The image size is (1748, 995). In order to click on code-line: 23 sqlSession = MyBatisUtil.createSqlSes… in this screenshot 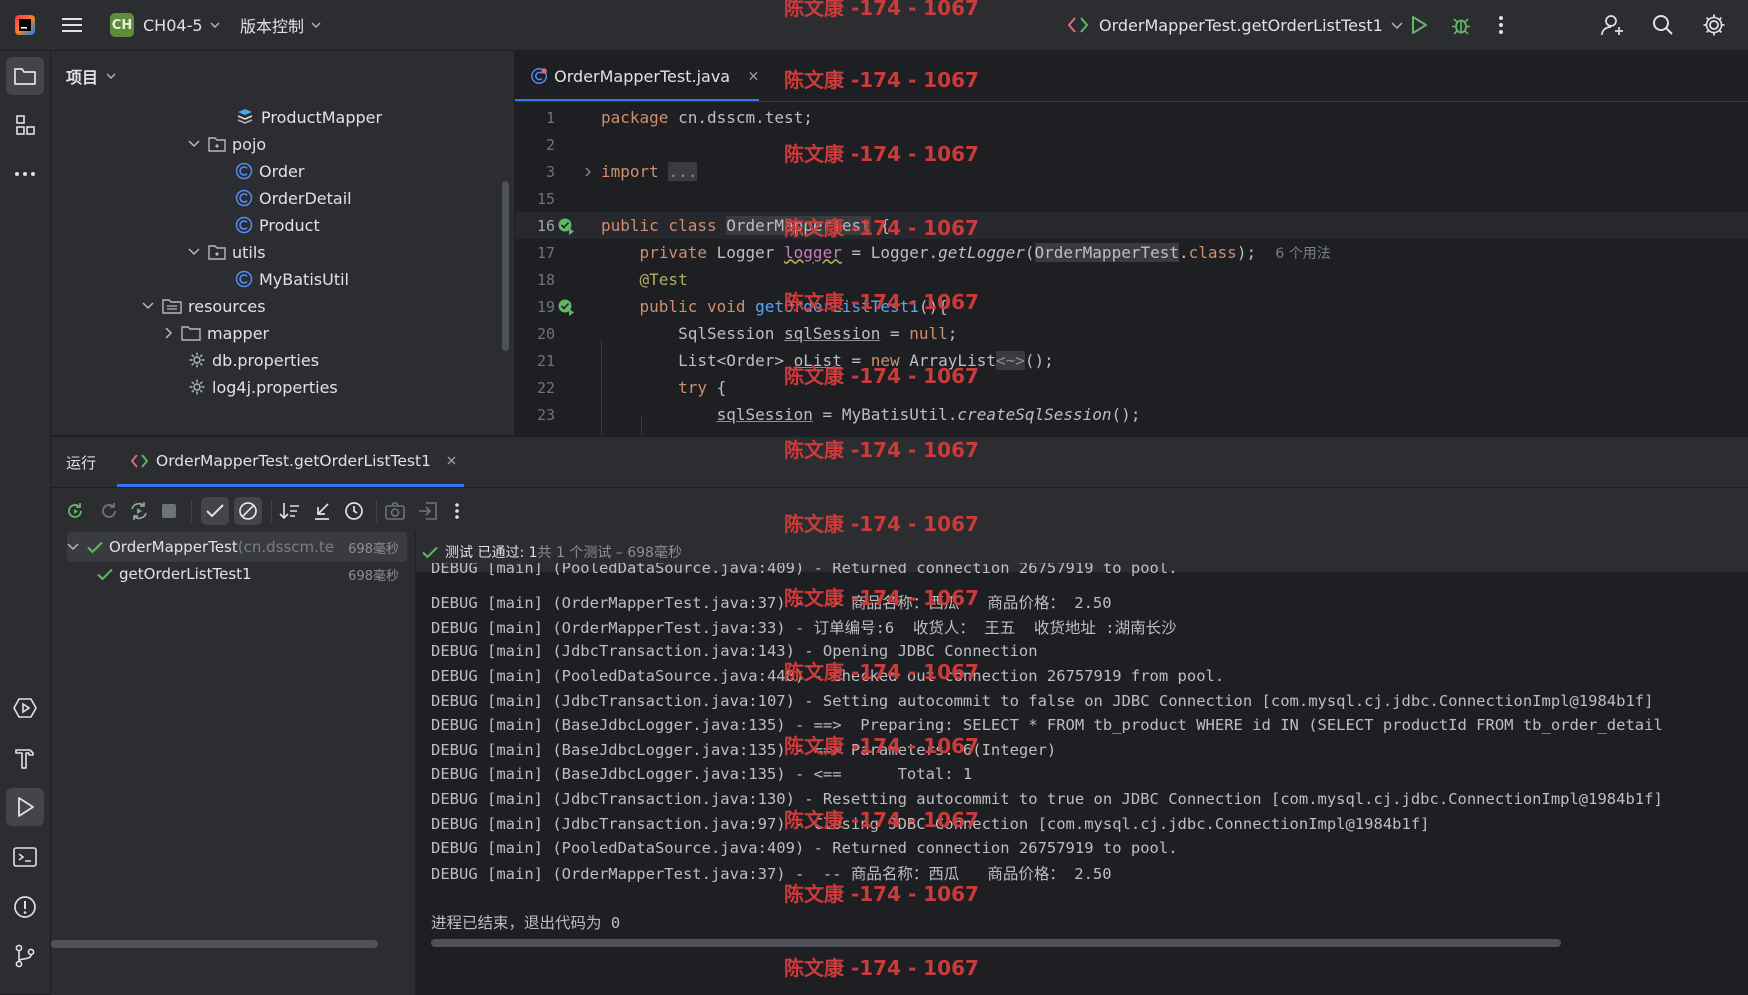, I will do `click(1131, 414)`.